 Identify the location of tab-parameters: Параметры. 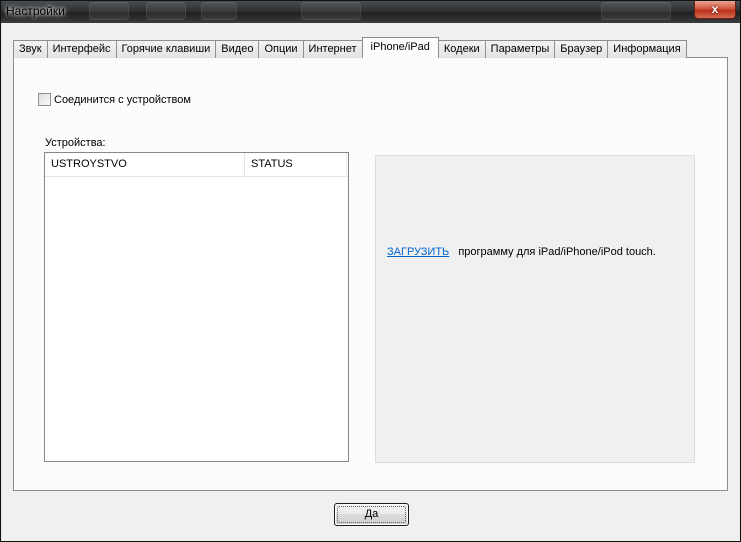
(520, 49).